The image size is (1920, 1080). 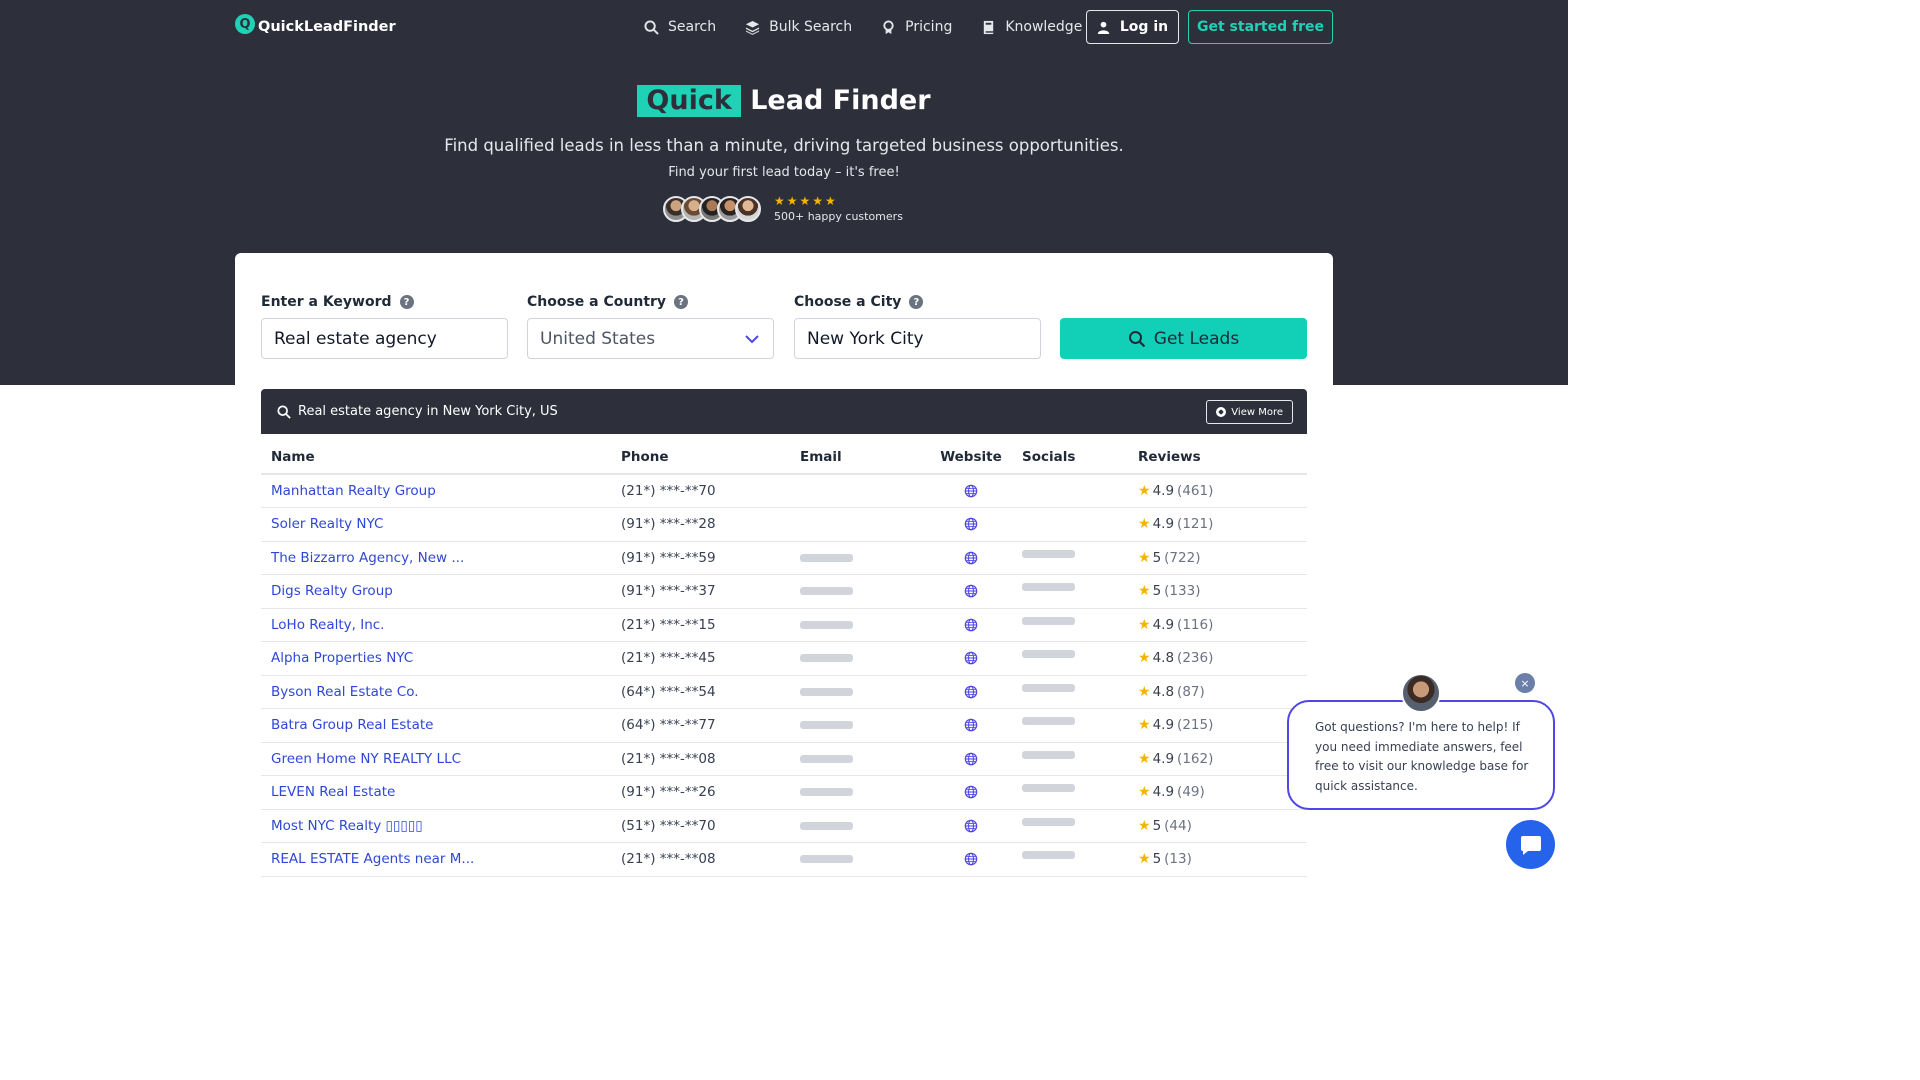 I want to click on lead-name-link: Soler Realty NYC, so click(x=436, y=524).